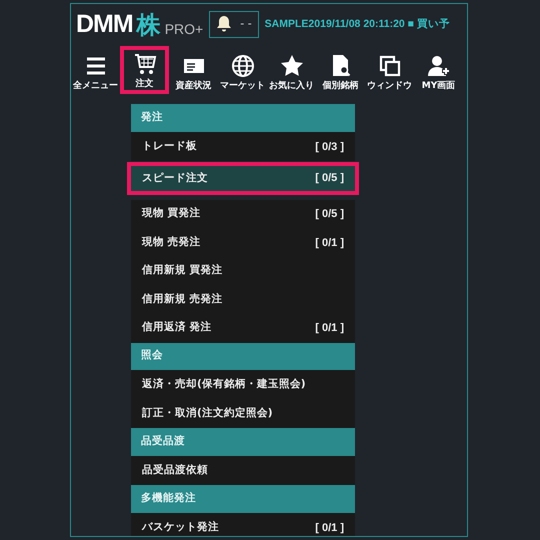 This screenshot has height=540, width=540. What do you see at coordinates (180, 527) in the screenshot?
I see `menu-item-label: バスケット発注` at bounding box center [180, 527].